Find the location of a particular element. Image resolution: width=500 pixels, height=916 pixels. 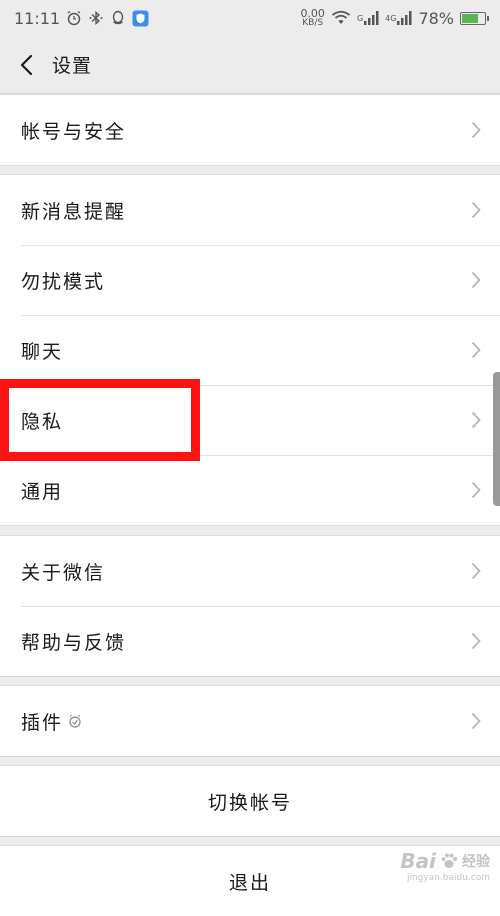

settings-item-chat: 聊天 is located at coordinates (250, 350).